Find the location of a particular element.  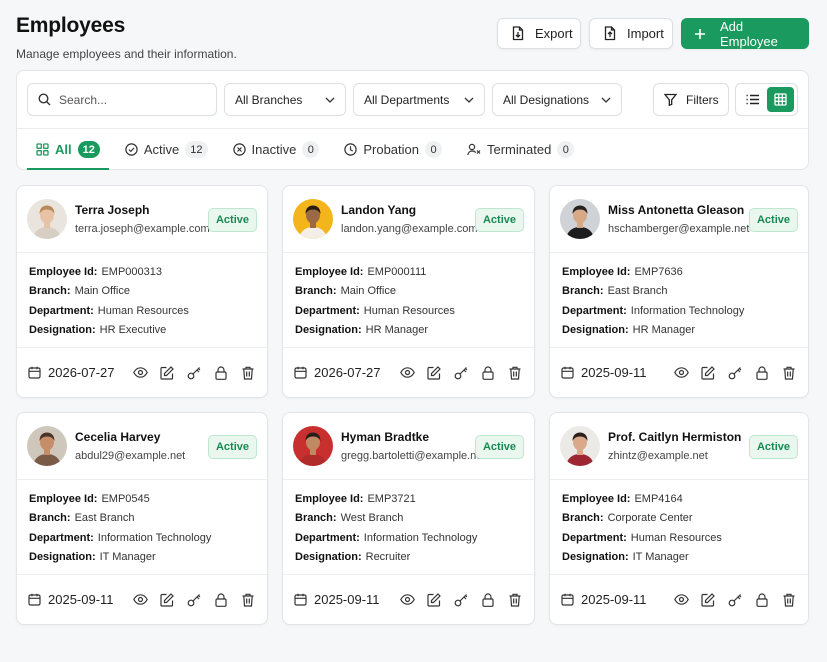

search-box is located at coordinates (122, 99).